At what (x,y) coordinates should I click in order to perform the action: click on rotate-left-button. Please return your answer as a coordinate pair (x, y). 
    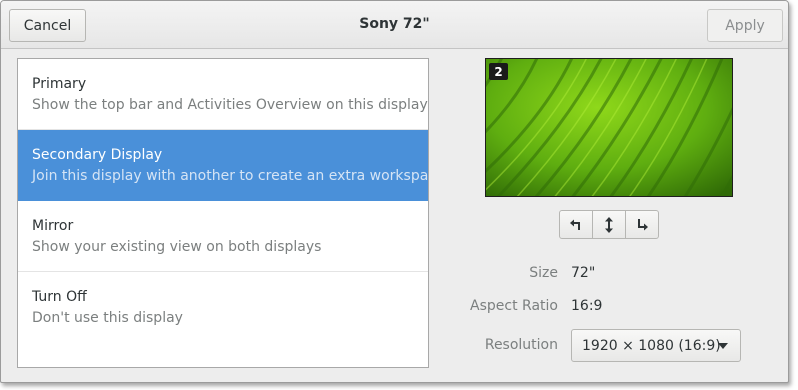
    Looking at the image, I should click on (576, 224).